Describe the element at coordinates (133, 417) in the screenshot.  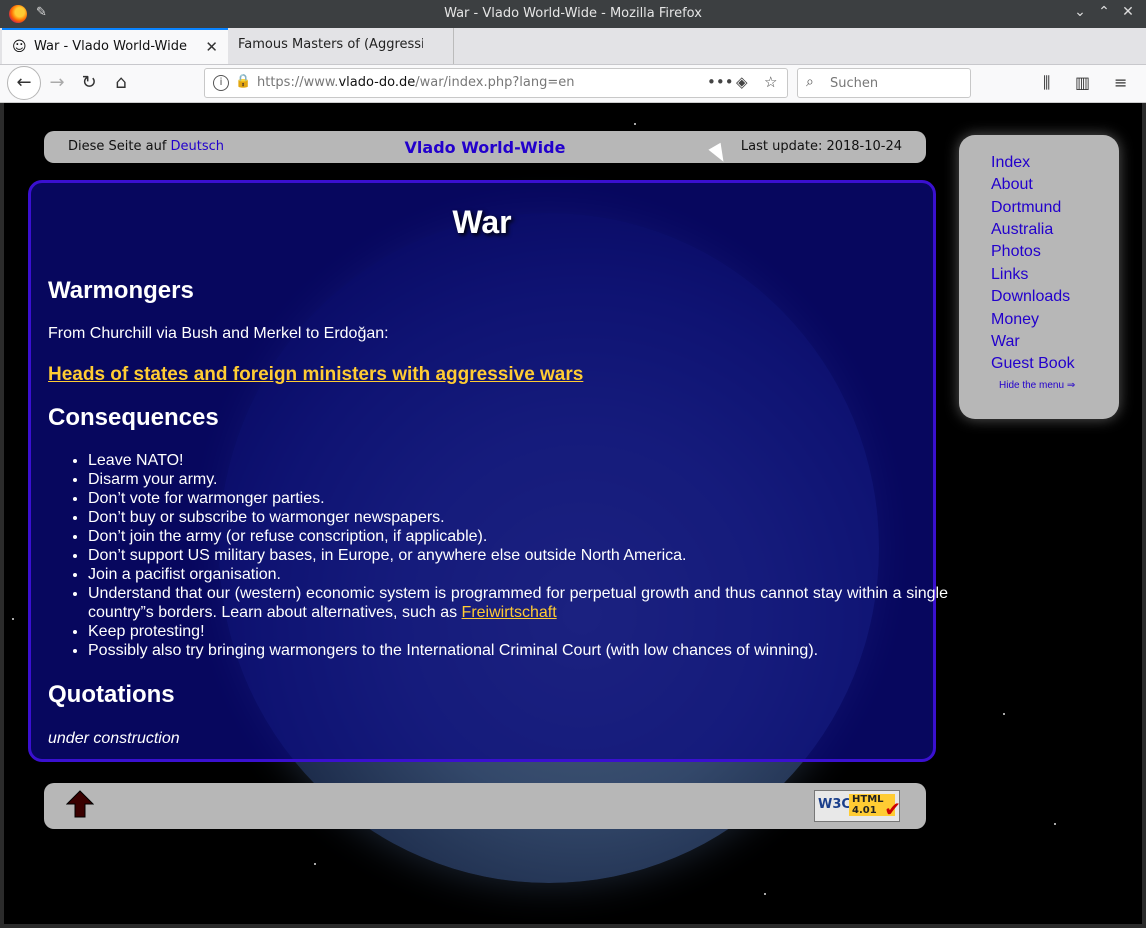
I see `consequences-heading: Consequences` at that location.